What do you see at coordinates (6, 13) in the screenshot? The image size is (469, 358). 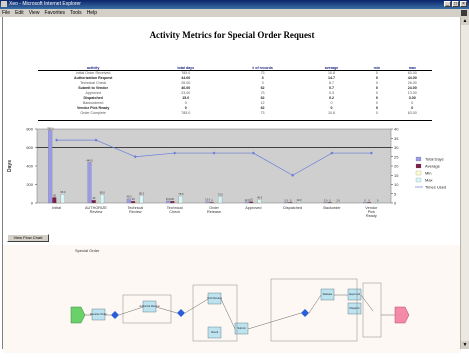 I see `menu-file: File` at bounding box center [6, 13].